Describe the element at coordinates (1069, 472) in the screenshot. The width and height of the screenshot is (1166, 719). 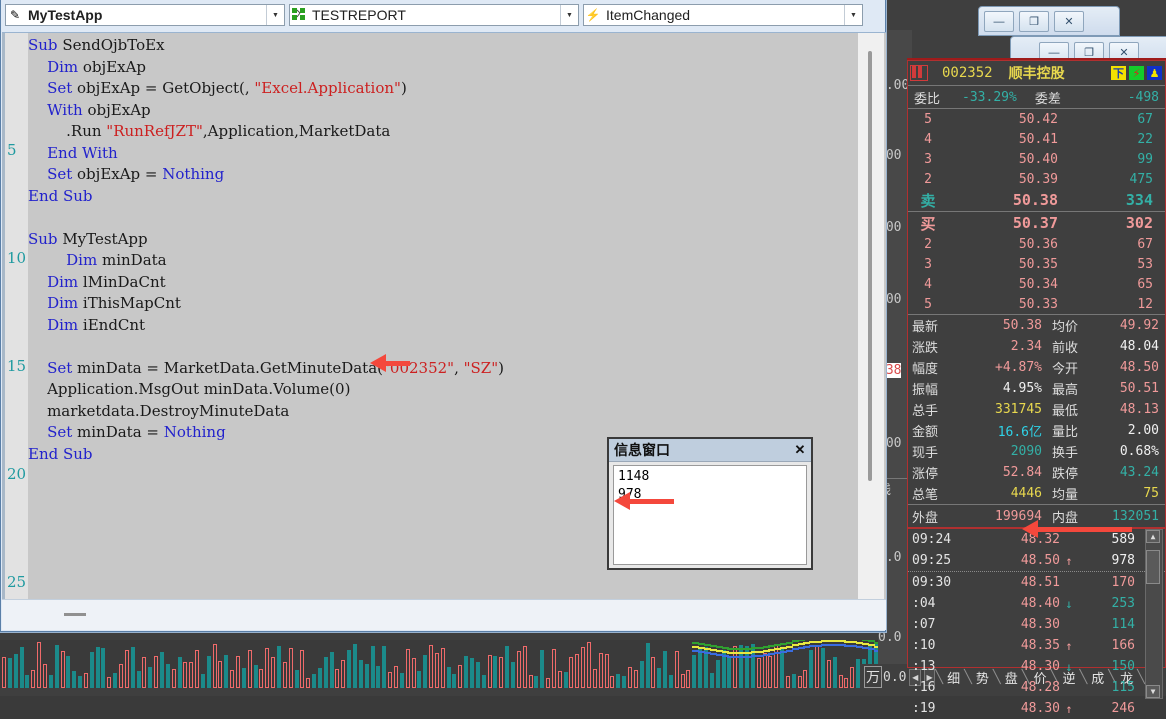
I see `stat-label: 跌停` at that location.